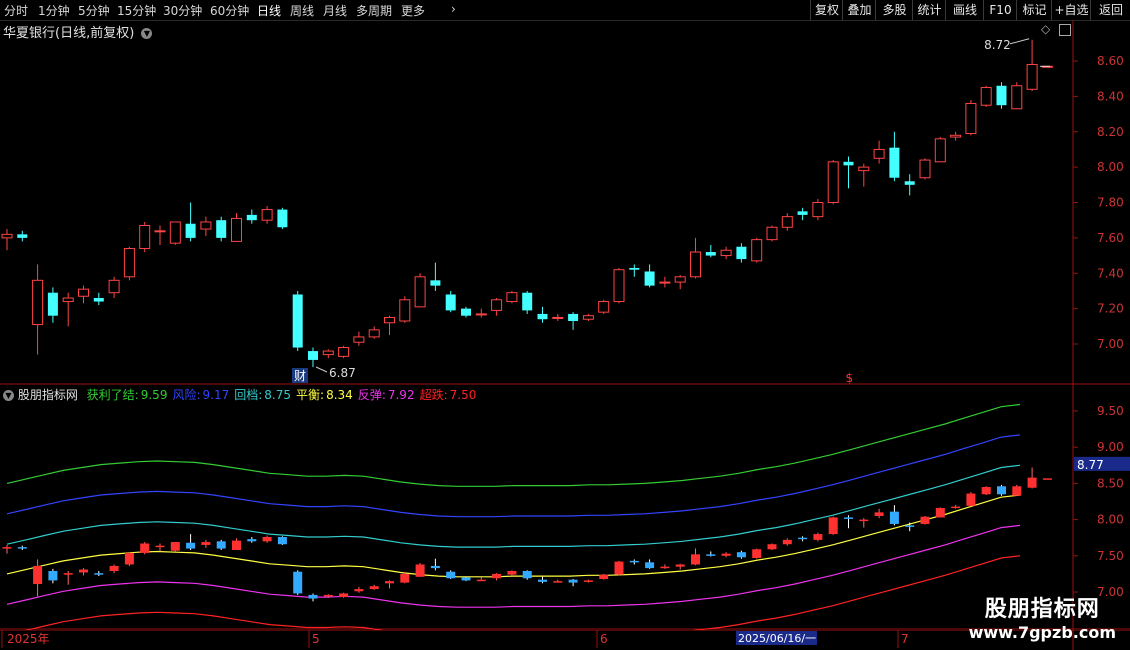 This screenshot has width=1130, height=650. I want to click on price-tick-label: 8.60, so click(1110, 61).